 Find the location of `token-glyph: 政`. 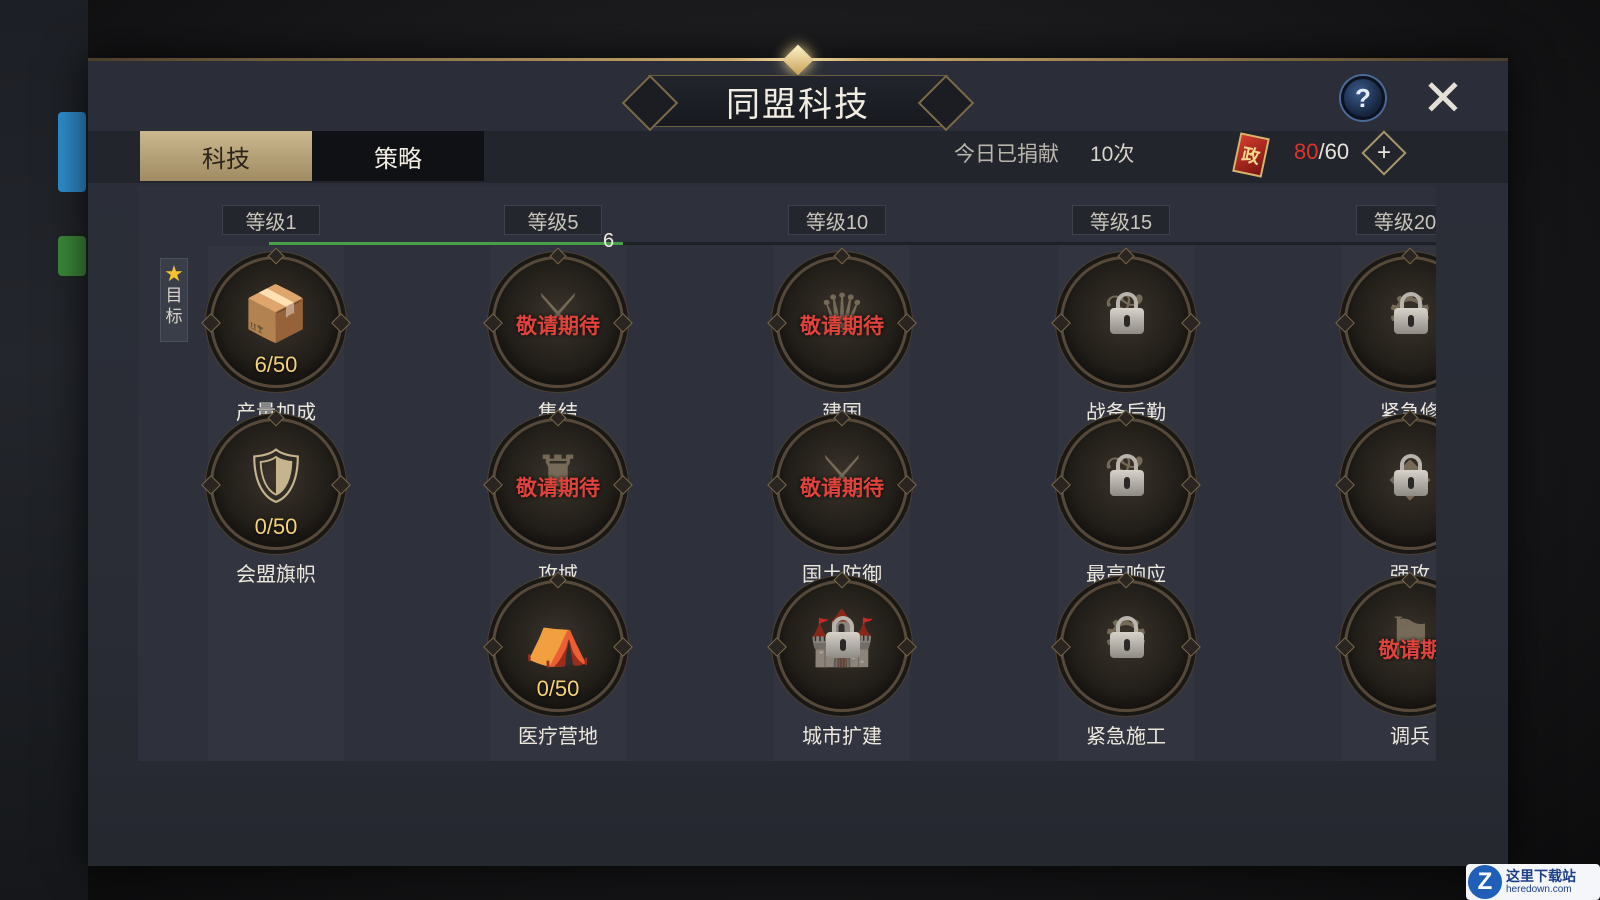

token-glyph: 政 is located at coordinates (1250, 156).